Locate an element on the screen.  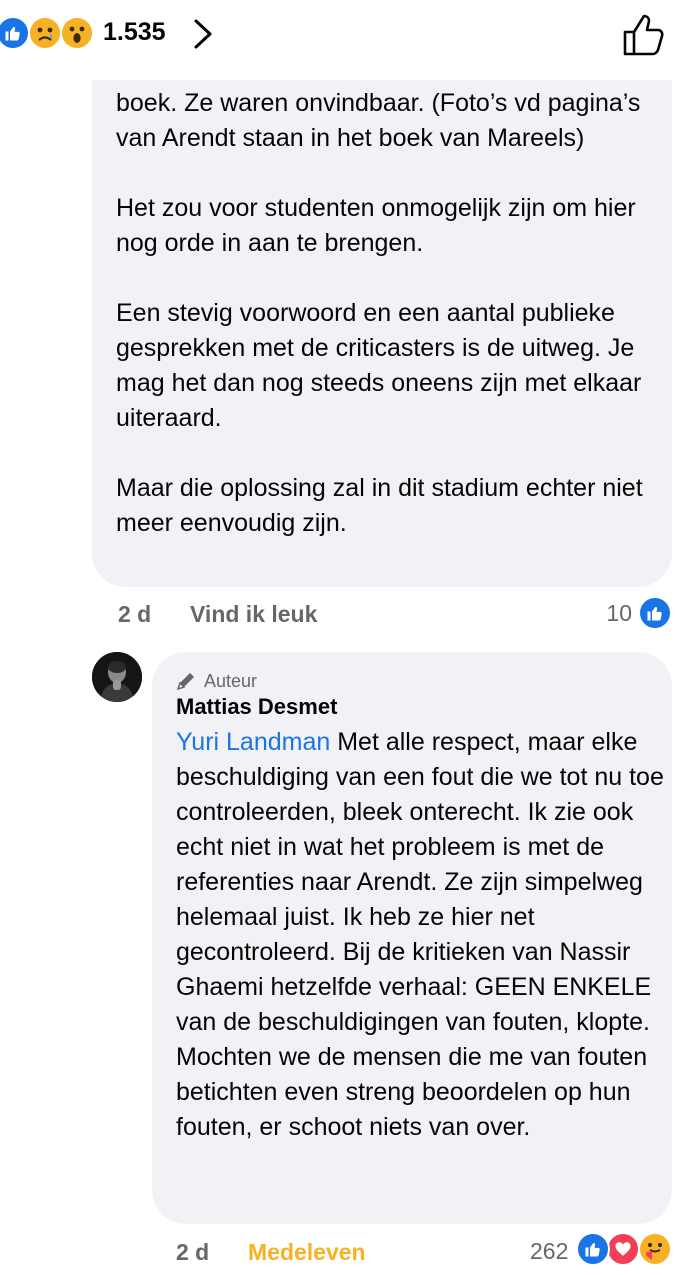
reactions-summary-bar: 1.535 is located at coordinates (338, 35).